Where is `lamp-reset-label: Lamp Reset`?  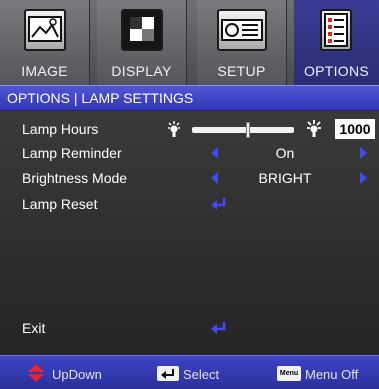
lamp-reset-label: Lamp Reset is located at coordinates (60, 204).